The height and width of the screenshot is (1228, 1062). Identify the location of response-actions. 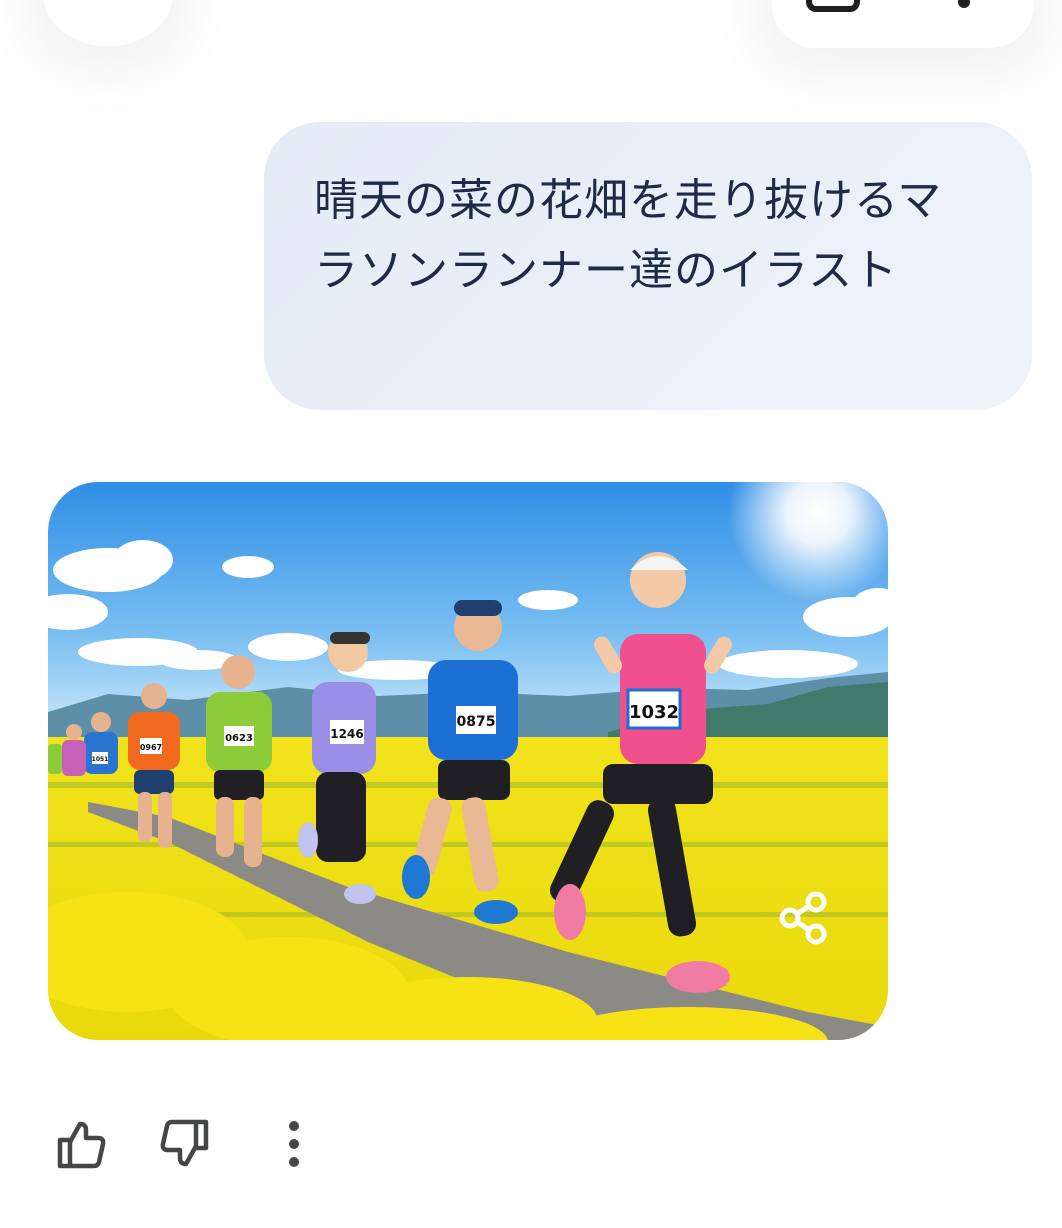
(200, 1144).